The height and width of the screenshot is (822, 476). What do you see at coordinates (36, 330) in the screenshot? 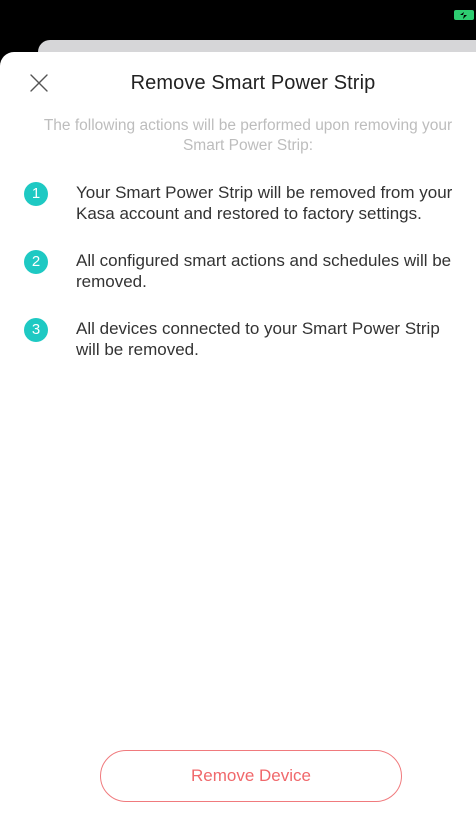
I see `step-number-badge: 3` at bounding box center [36, 330].